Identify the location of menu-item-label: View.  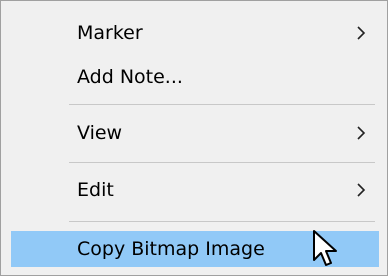
(100, 133).